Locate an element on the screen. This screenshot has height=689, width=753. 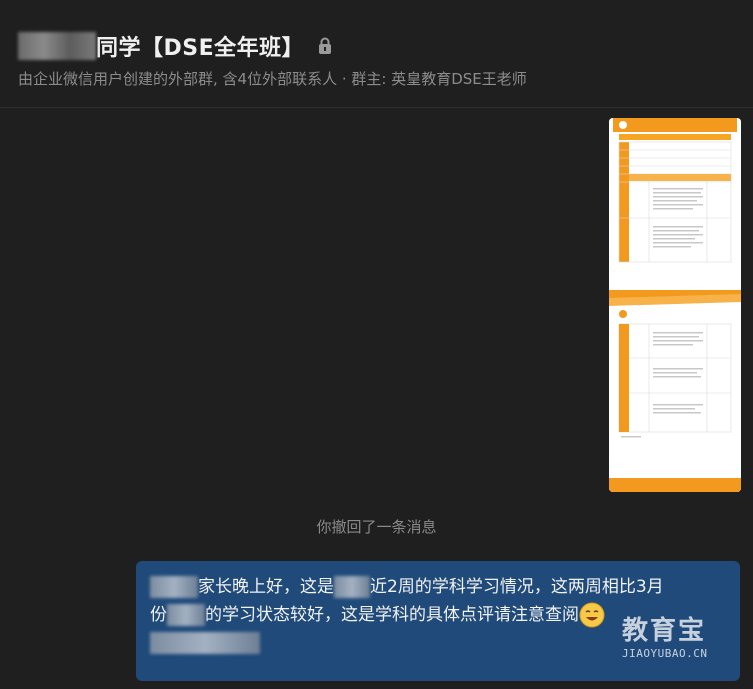
blurred-signature is located at coordinates (205, 643).